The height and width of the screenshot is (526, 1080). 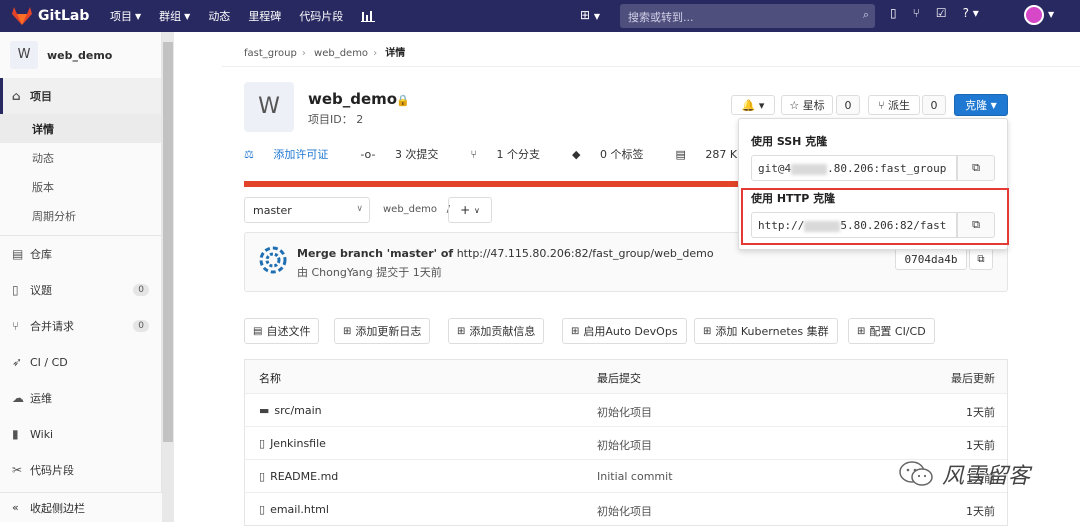 I want to click on table-row: ▬ src/main 初始化项目 1天前, so click(x=626, y=409).